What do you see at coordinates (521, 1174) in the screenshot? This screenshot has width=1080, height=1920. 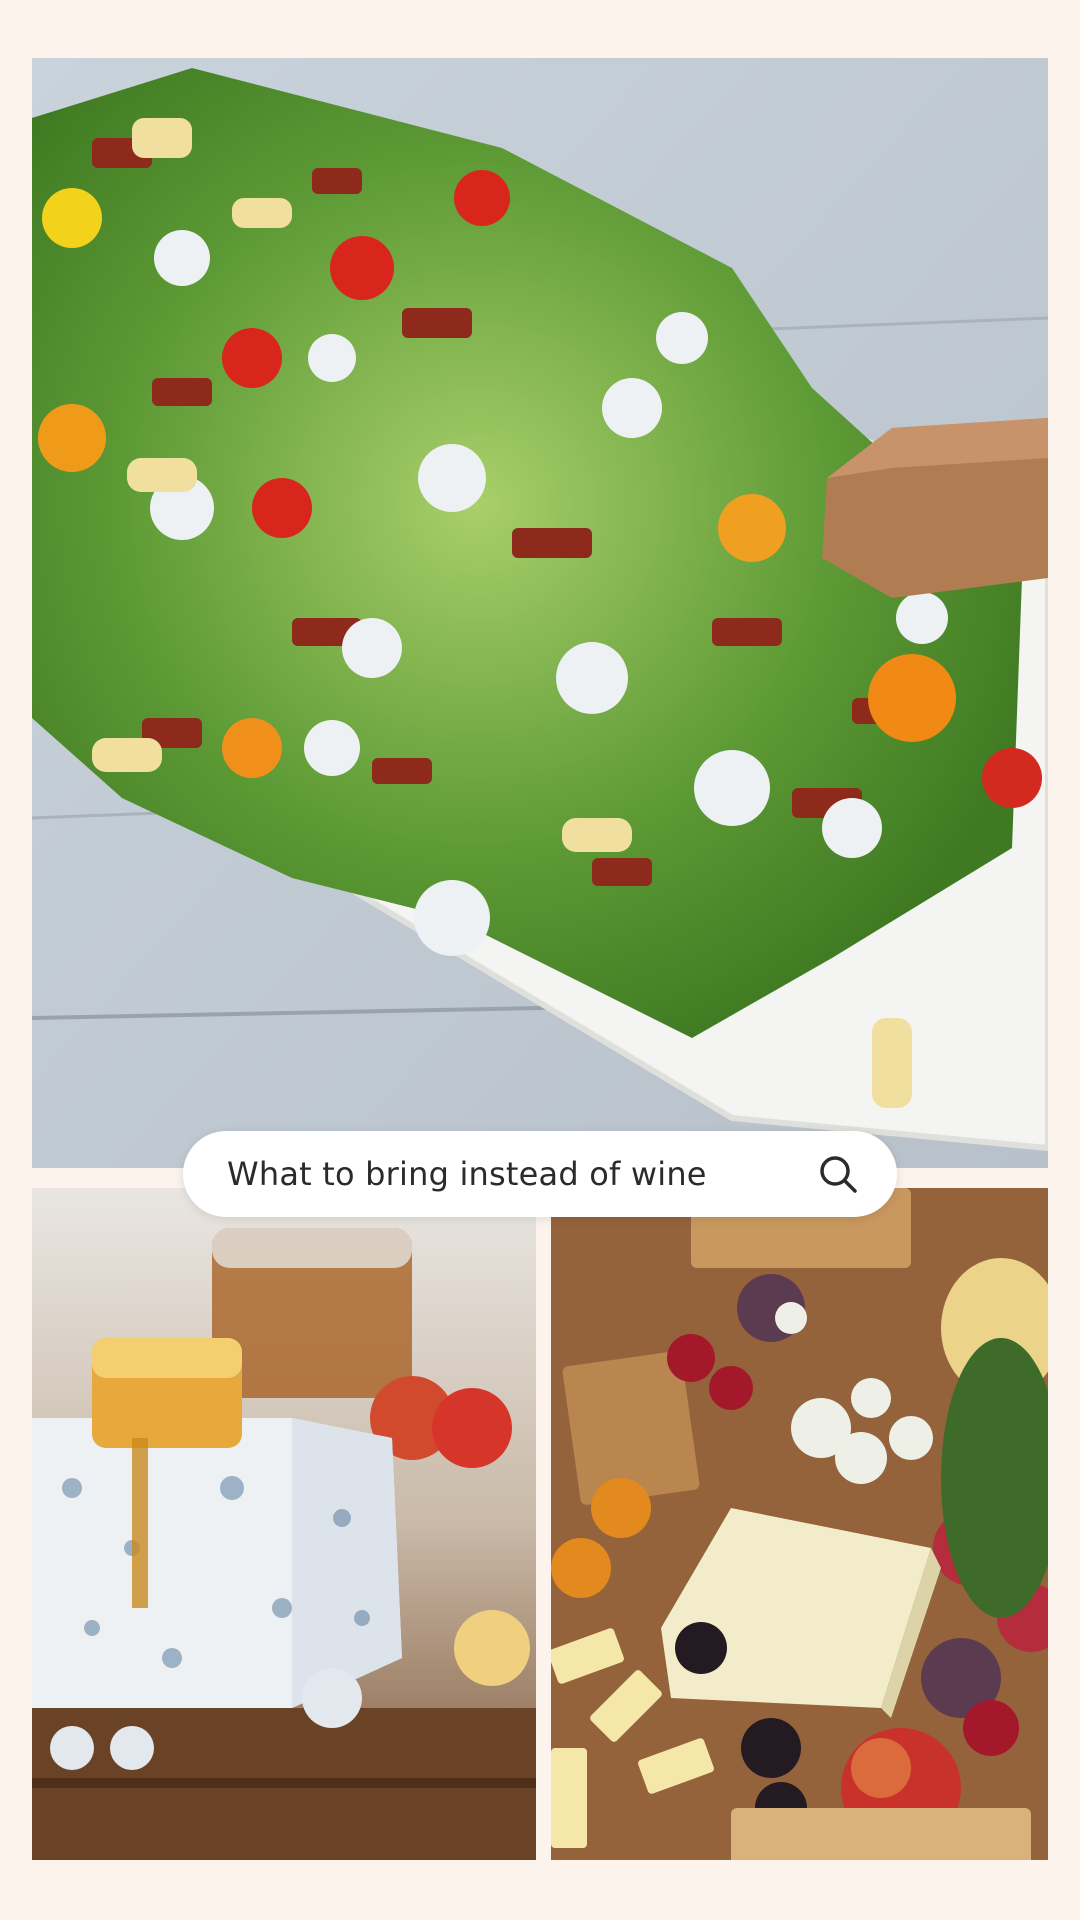 I see `search-input: What to bring instead of wine` at bounding box center [521, 1174].